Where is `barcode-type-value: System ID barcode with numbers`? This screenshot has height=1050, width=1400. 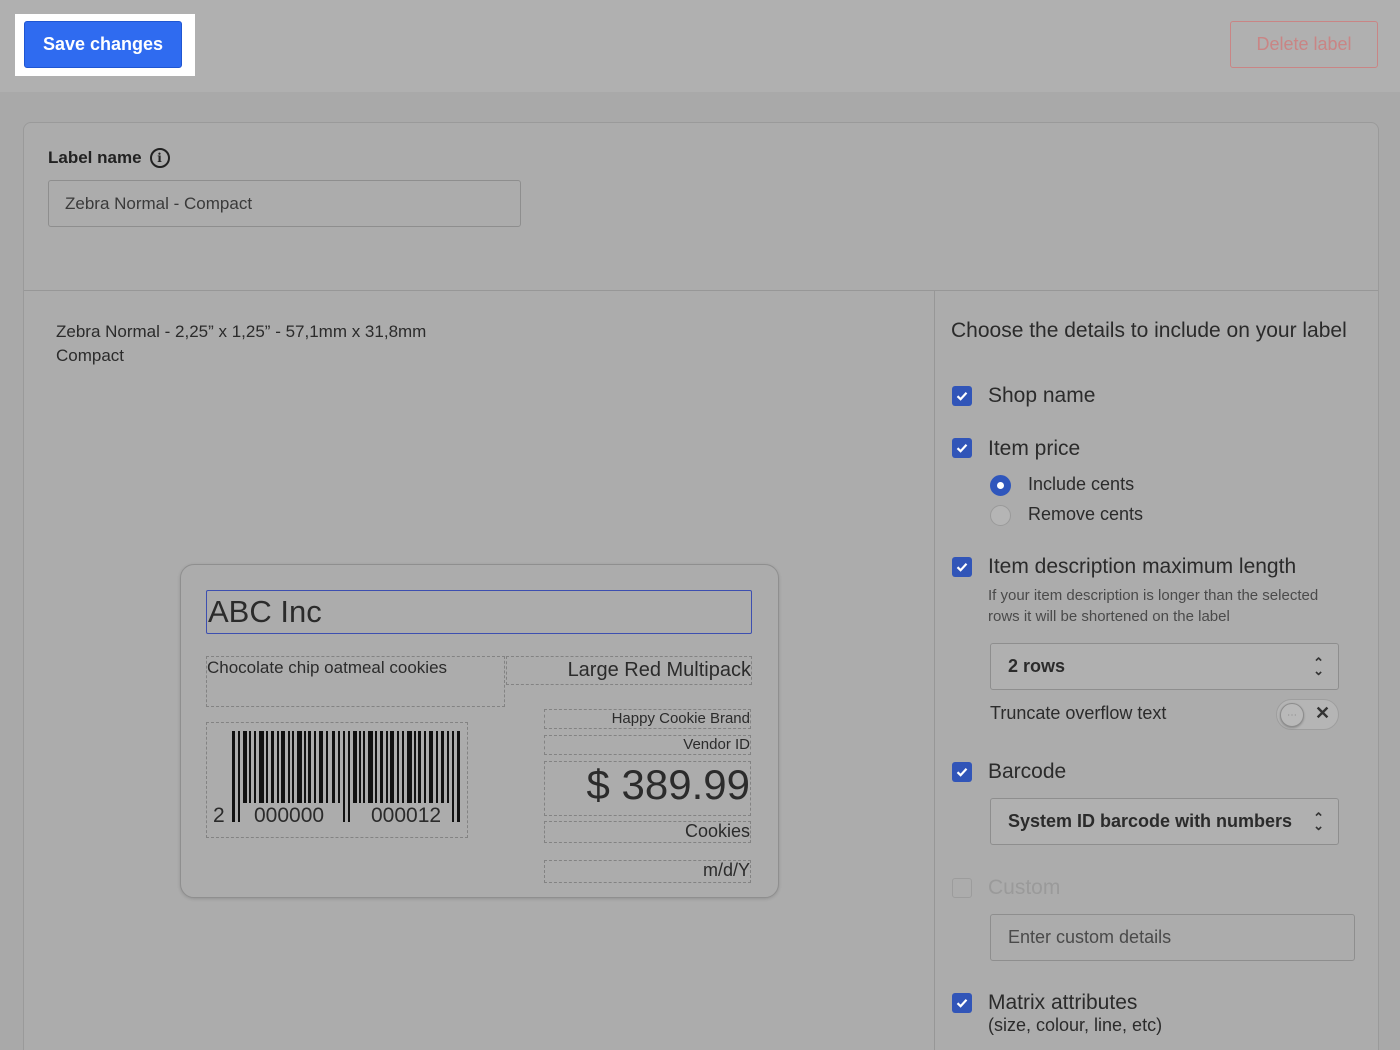 barcode-type-value: System ID barcode with numbers is located at coordinates (1150, 821).